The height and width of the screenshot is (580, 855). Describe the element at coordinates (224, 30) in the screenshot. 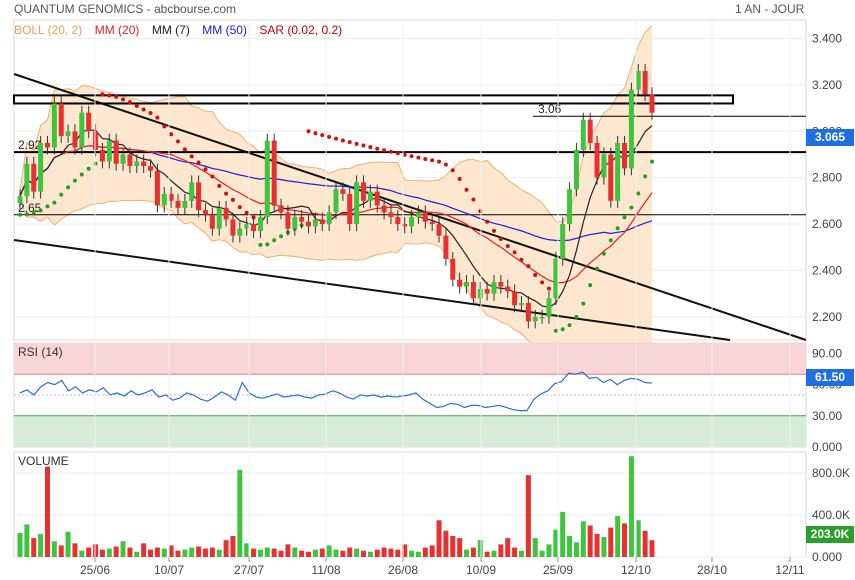

I see `legend-mm50: MM (50)` at that location.